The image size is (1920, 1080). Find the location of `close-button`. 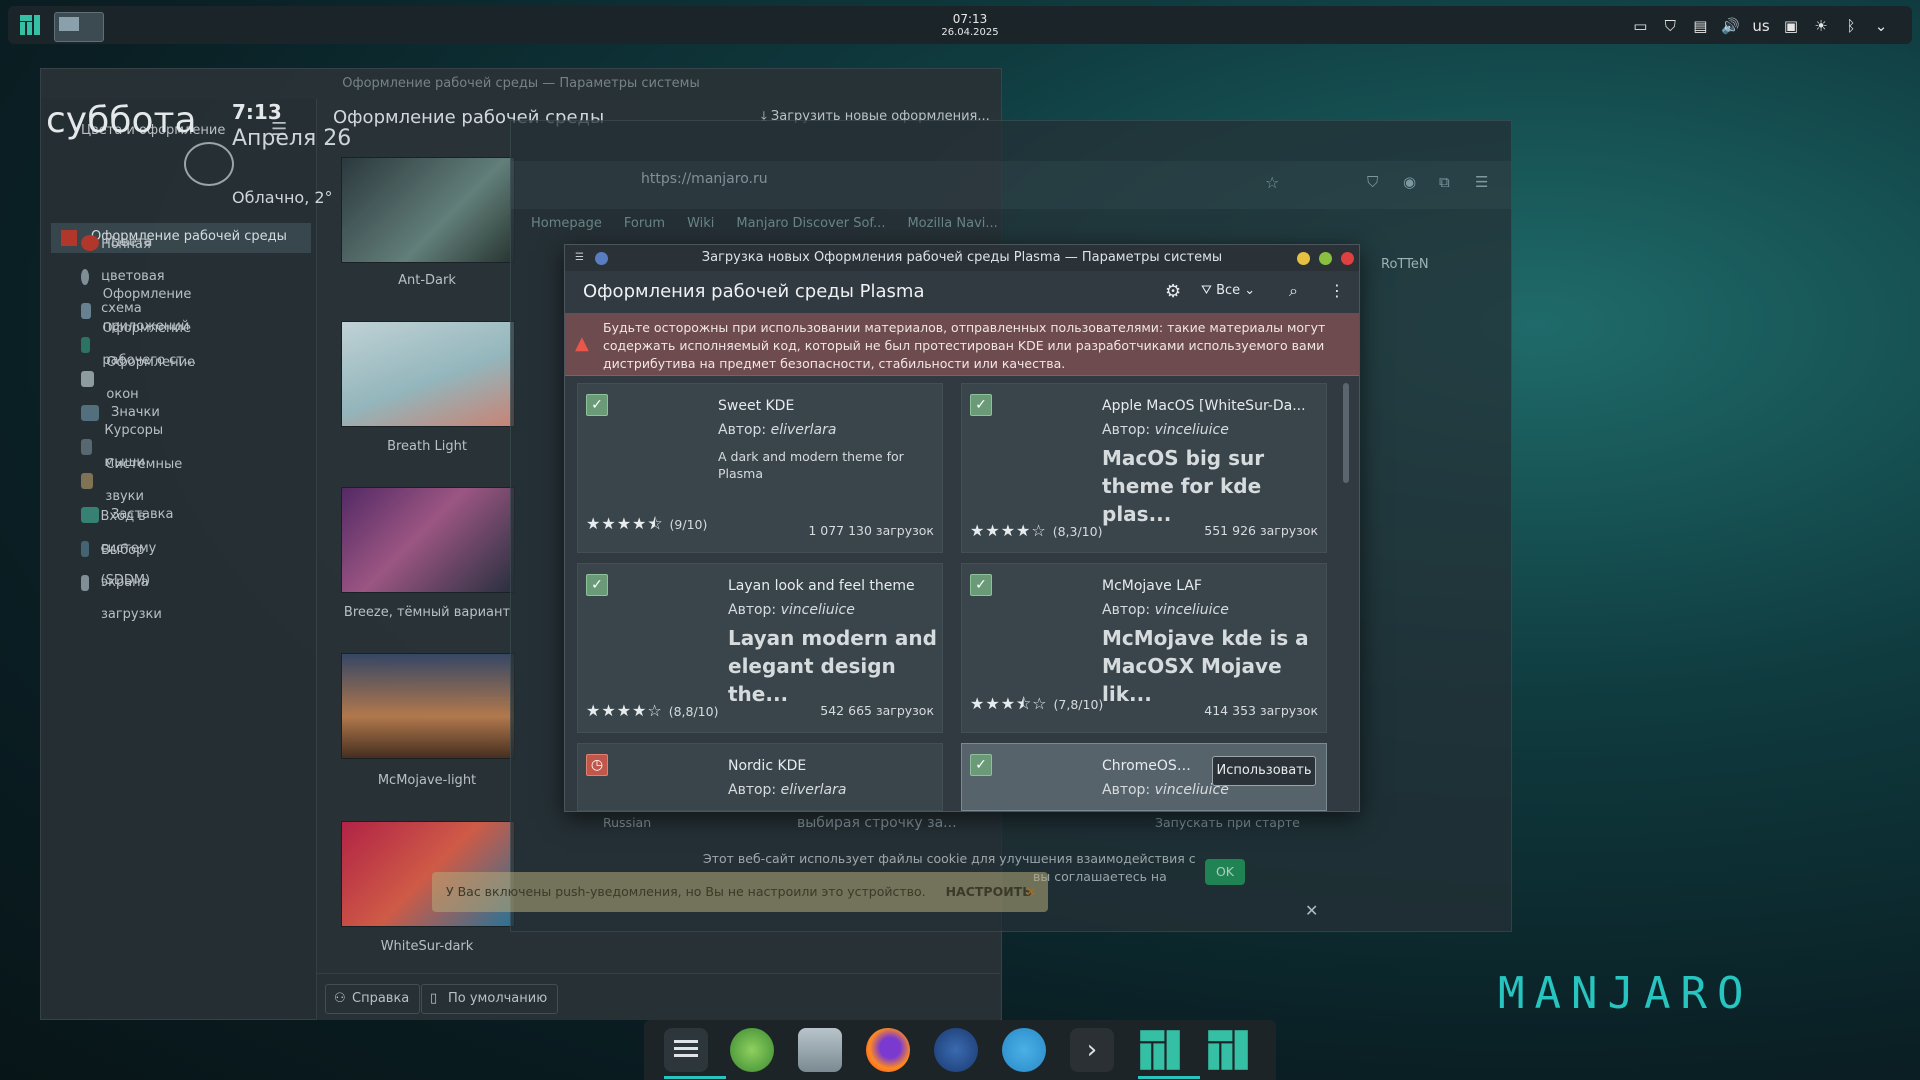

close-button is located at coordinates (1347, 258).